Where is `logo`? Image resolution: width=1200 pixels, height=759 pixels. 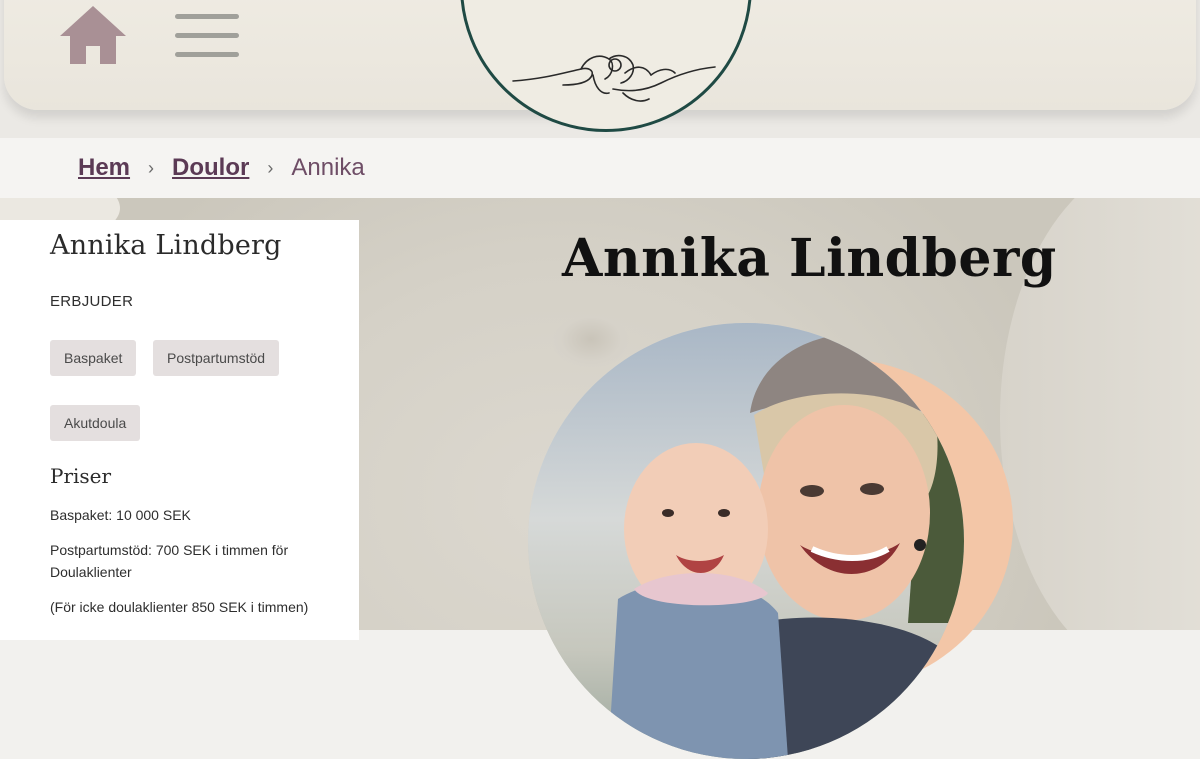 logo is located at coordinates (606, 66).